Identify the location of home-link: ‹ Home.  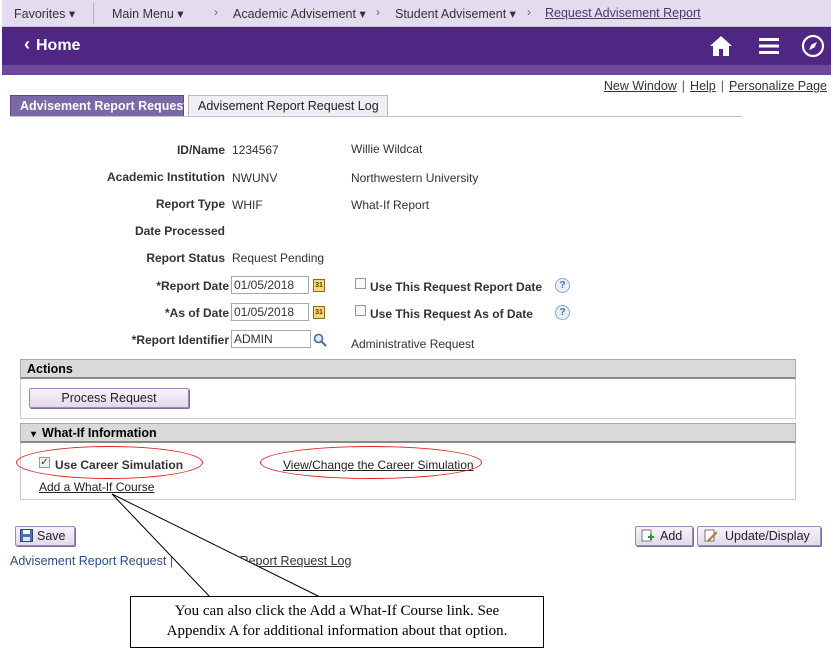
(52, 44).